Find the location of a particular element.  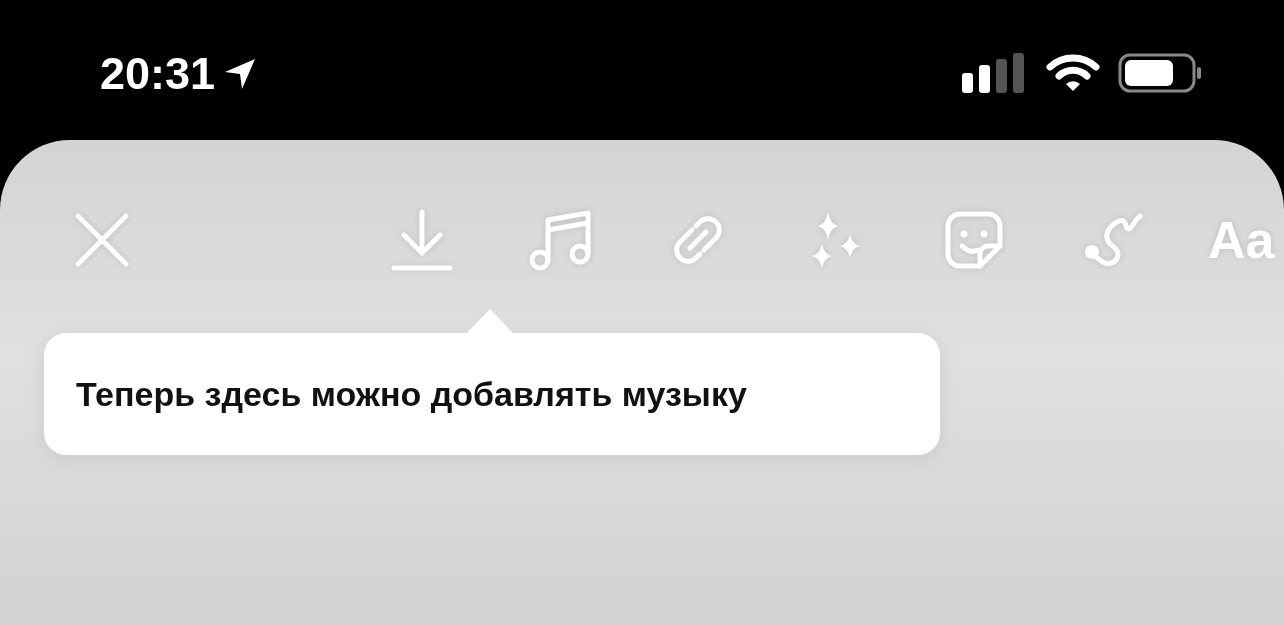

wifi-icon is located at coordinates (1073, 73).